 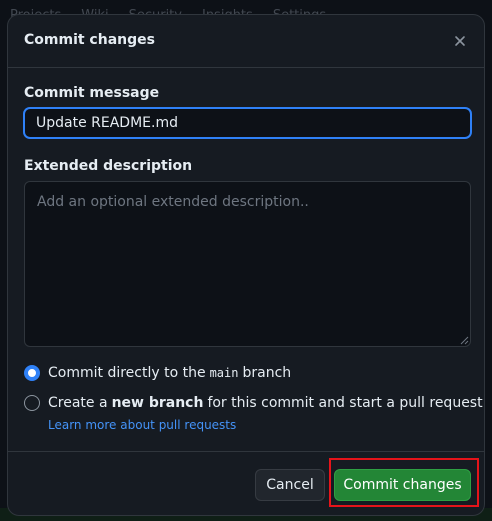 I want to click on commit-message-input, so click(x=247, y=123).